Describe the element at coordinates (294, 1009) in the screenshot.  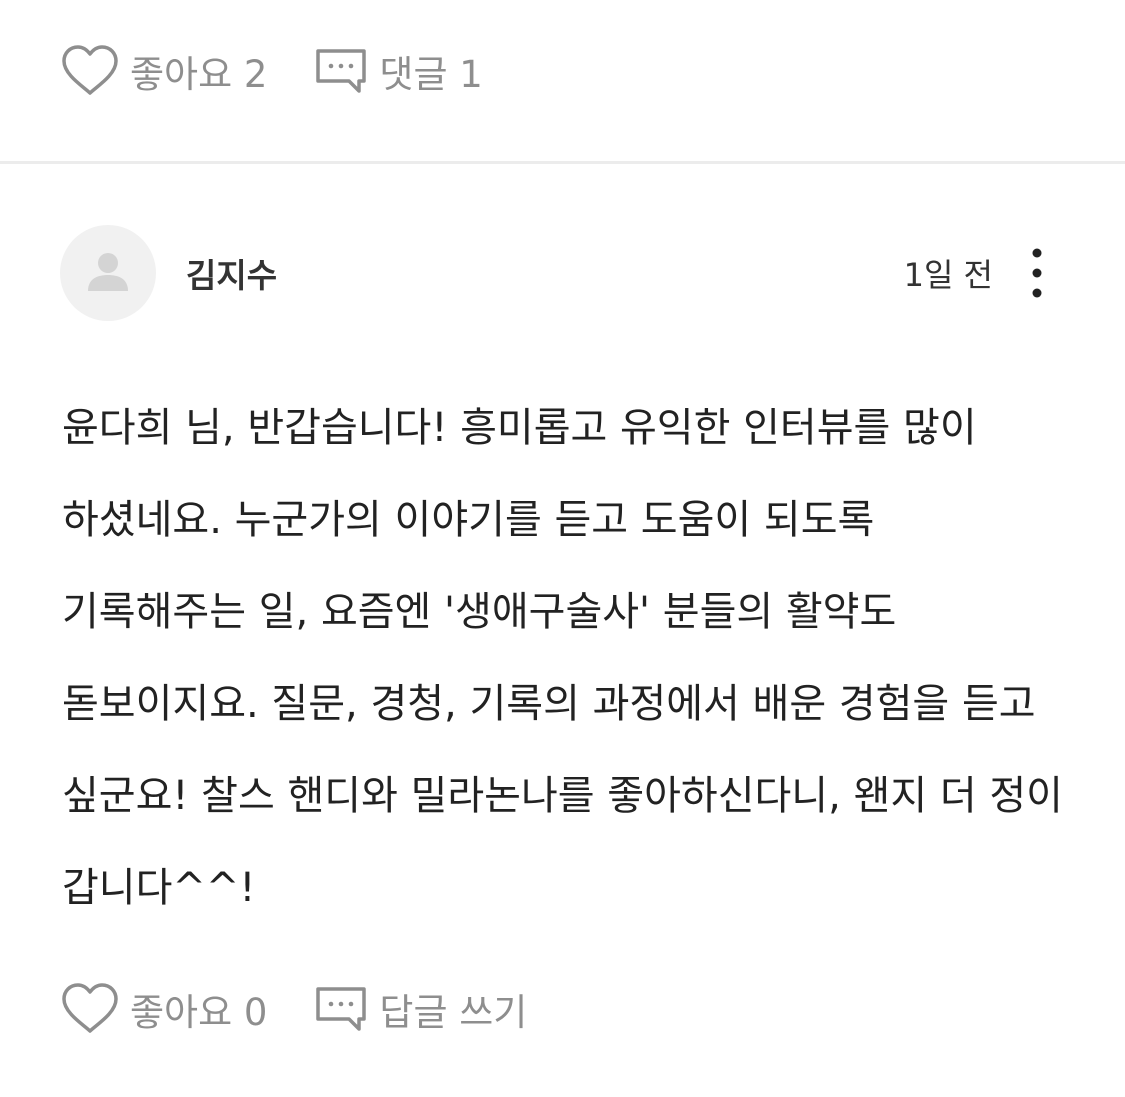
I see `comment-actions: 좋아요 0 답글 쓰기` at that location.